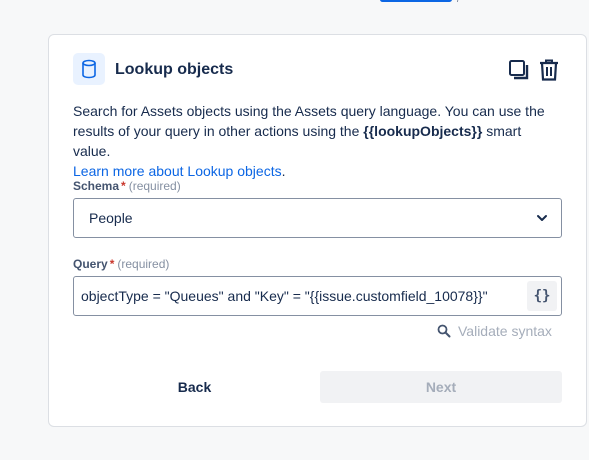 The height and width of the screenshot is (460, 589). What do you see at coordinates (174, 69) in the screenshot?
I see `card-title: Lookup objects` at bounding box center [174, 69].